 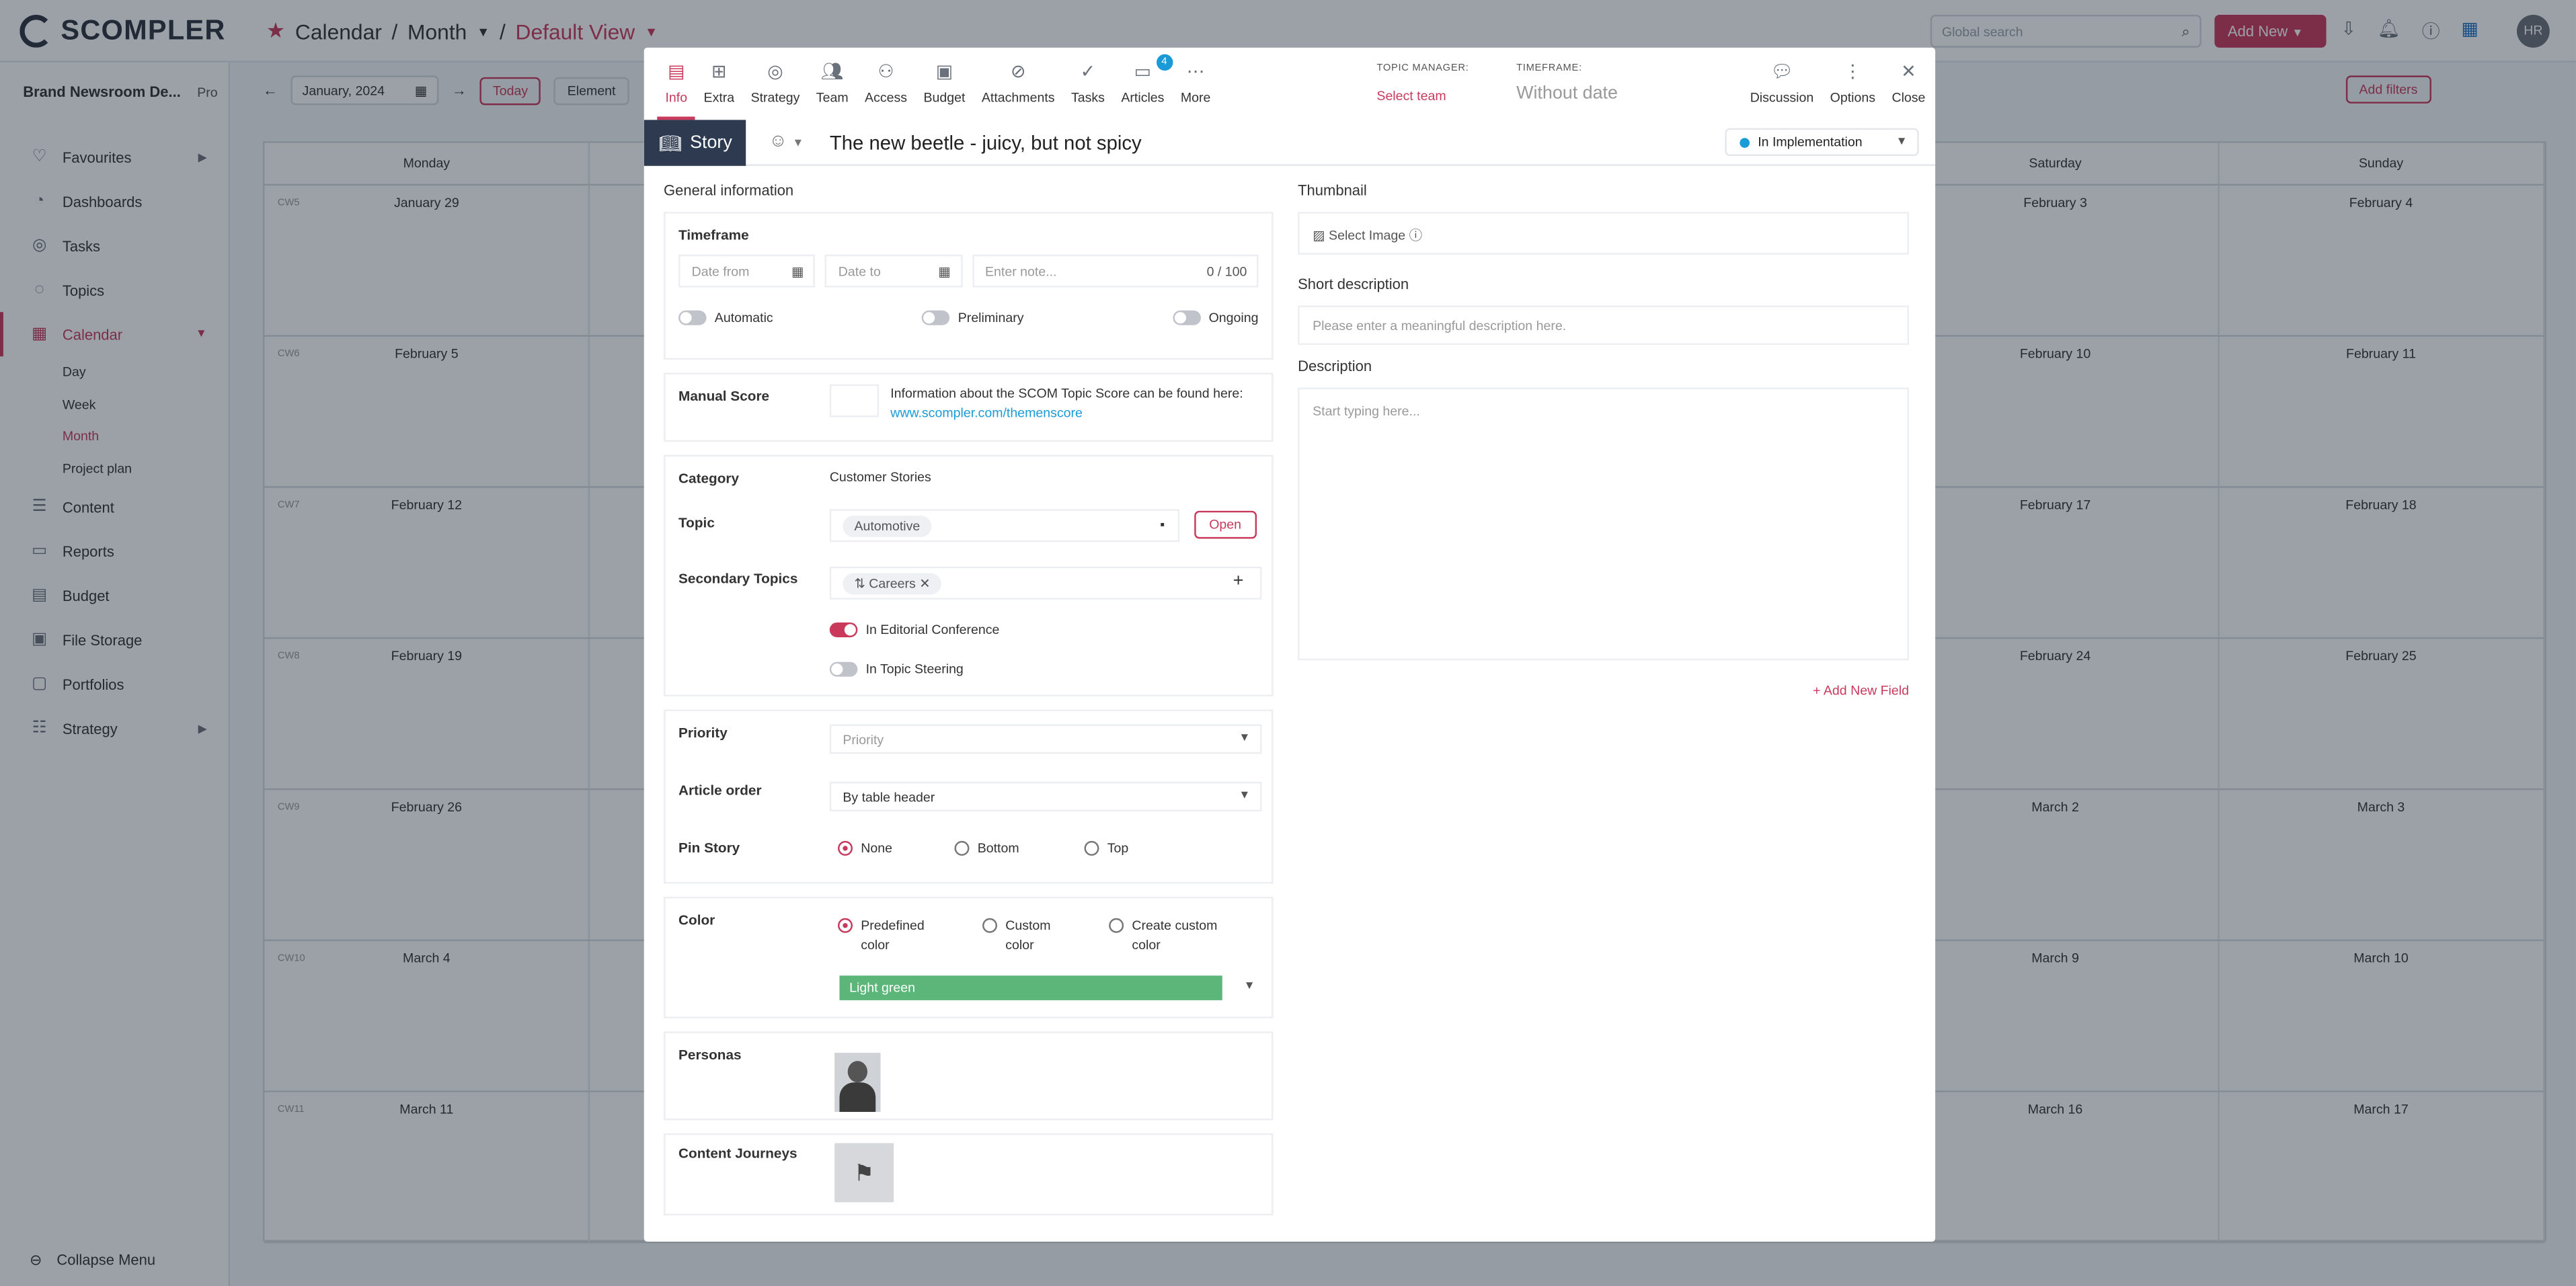 I want to click on kebab-icon: ⋮, so click(x=1853, y=72).